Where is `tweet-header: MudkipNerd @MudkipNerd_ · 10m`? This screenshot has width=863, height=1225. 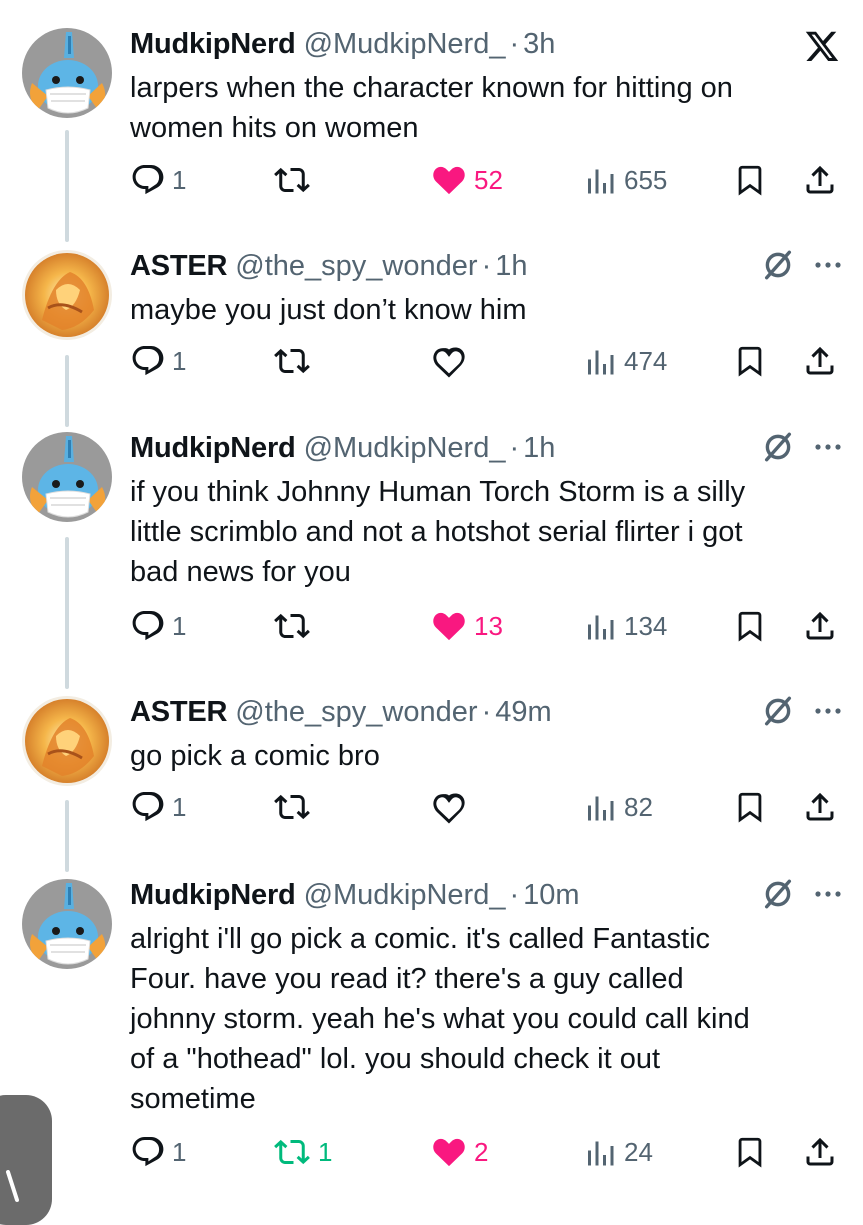 tweet-header: MudkipNerd @MudkipNerd_ · 10m is located at coordinates (486, 899).